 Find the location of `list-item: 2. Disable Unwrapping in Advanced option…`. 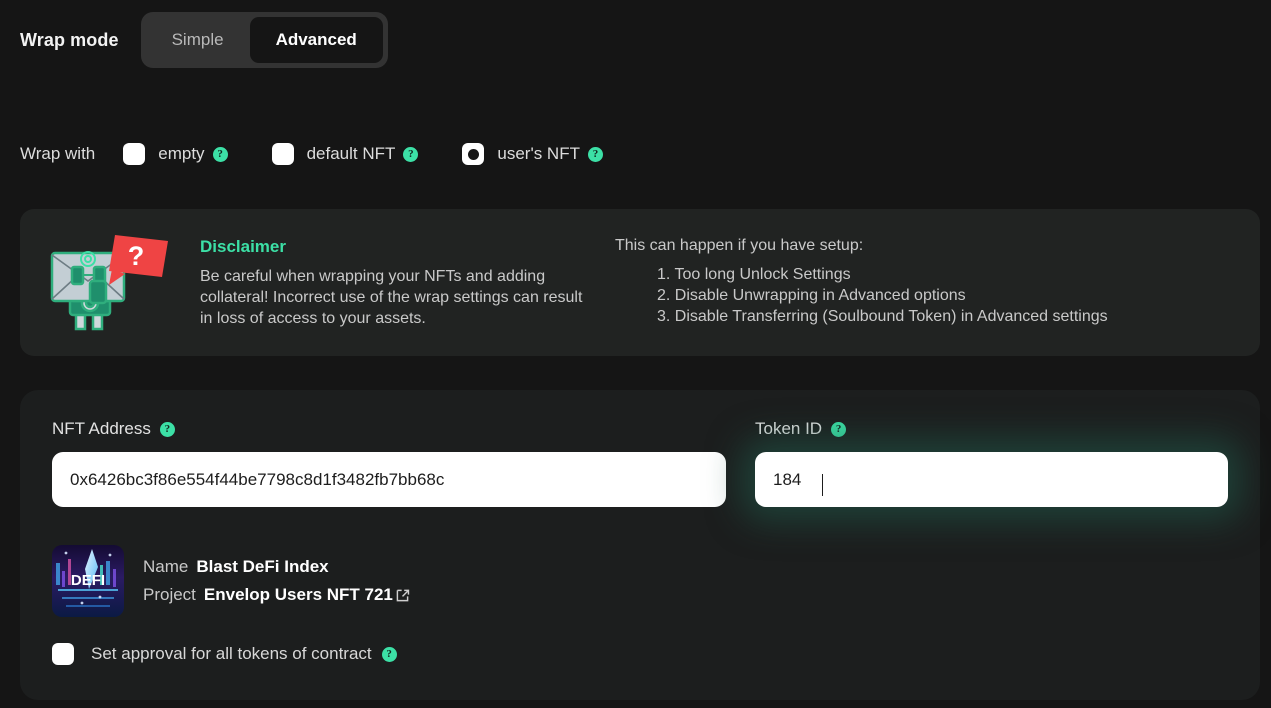

list-item: 2. Disable Unwrapping in Advanced option… is located at coordinates (811, 295).